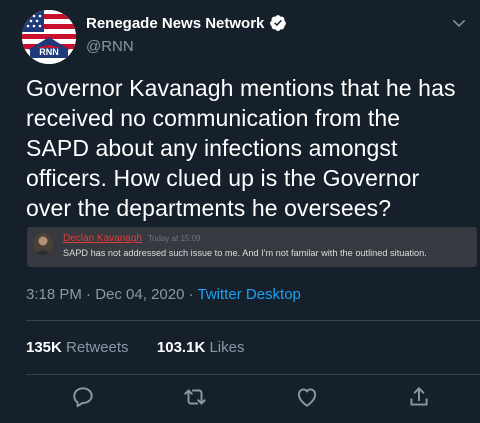 The image size is (480, 423). I want to click on likes-label: Likes, so click(227, 347).